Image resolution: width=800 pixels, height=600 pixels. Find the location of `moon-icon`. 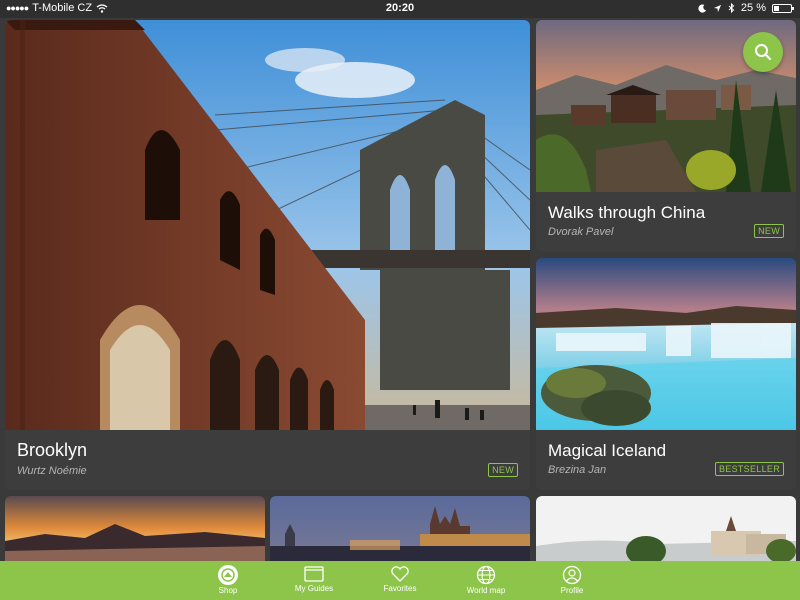

moon-icon is located at coordinates (702, 8).